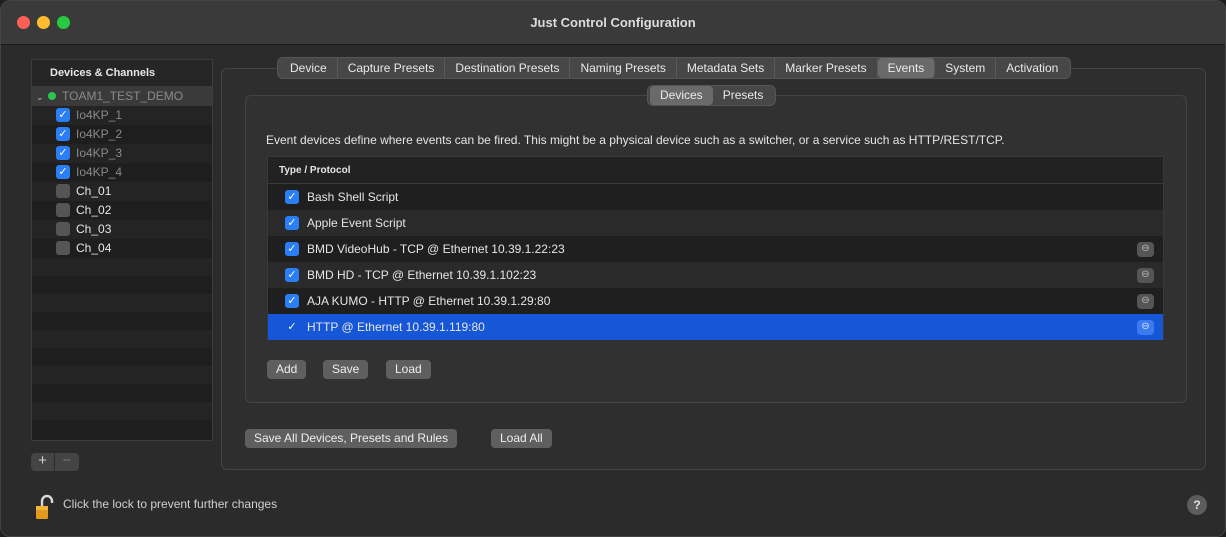  Describe the element at coordinates (508, 68) in the screenshot. I see `tab-destination-presets: Destination Presets` at that location.